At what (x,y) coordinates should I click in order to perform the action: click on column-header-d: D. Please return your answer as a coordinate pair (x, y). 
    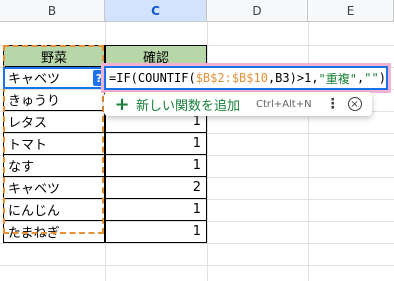
    Looking at the image, I should click on (257, 11).